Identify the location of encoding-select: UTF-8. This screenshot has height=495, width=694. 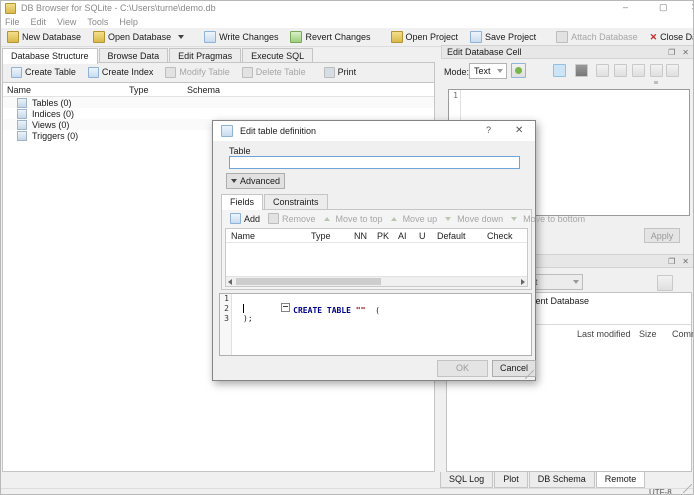
(660, 491).